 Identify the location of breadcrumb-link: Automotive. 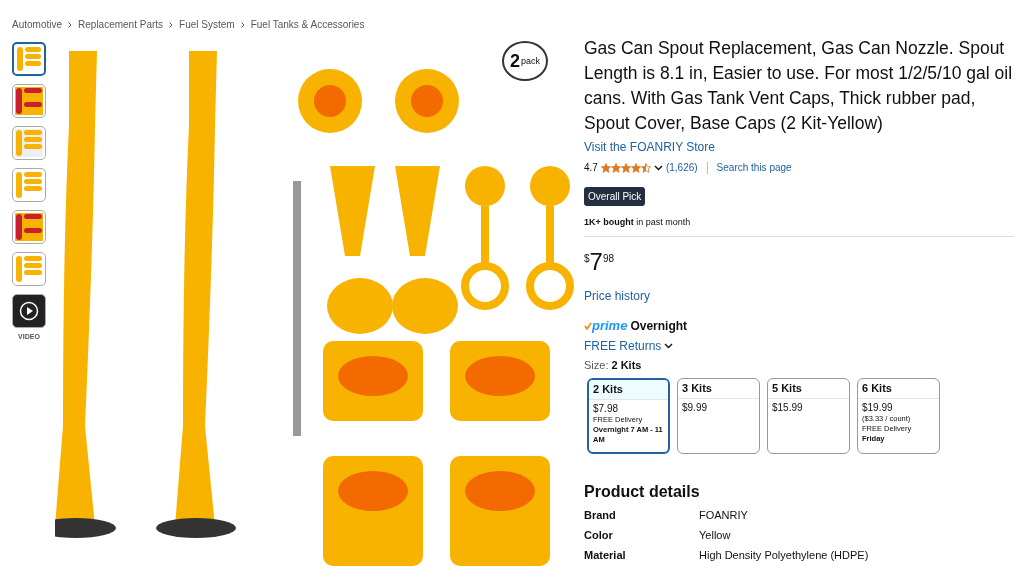
(37, 24).